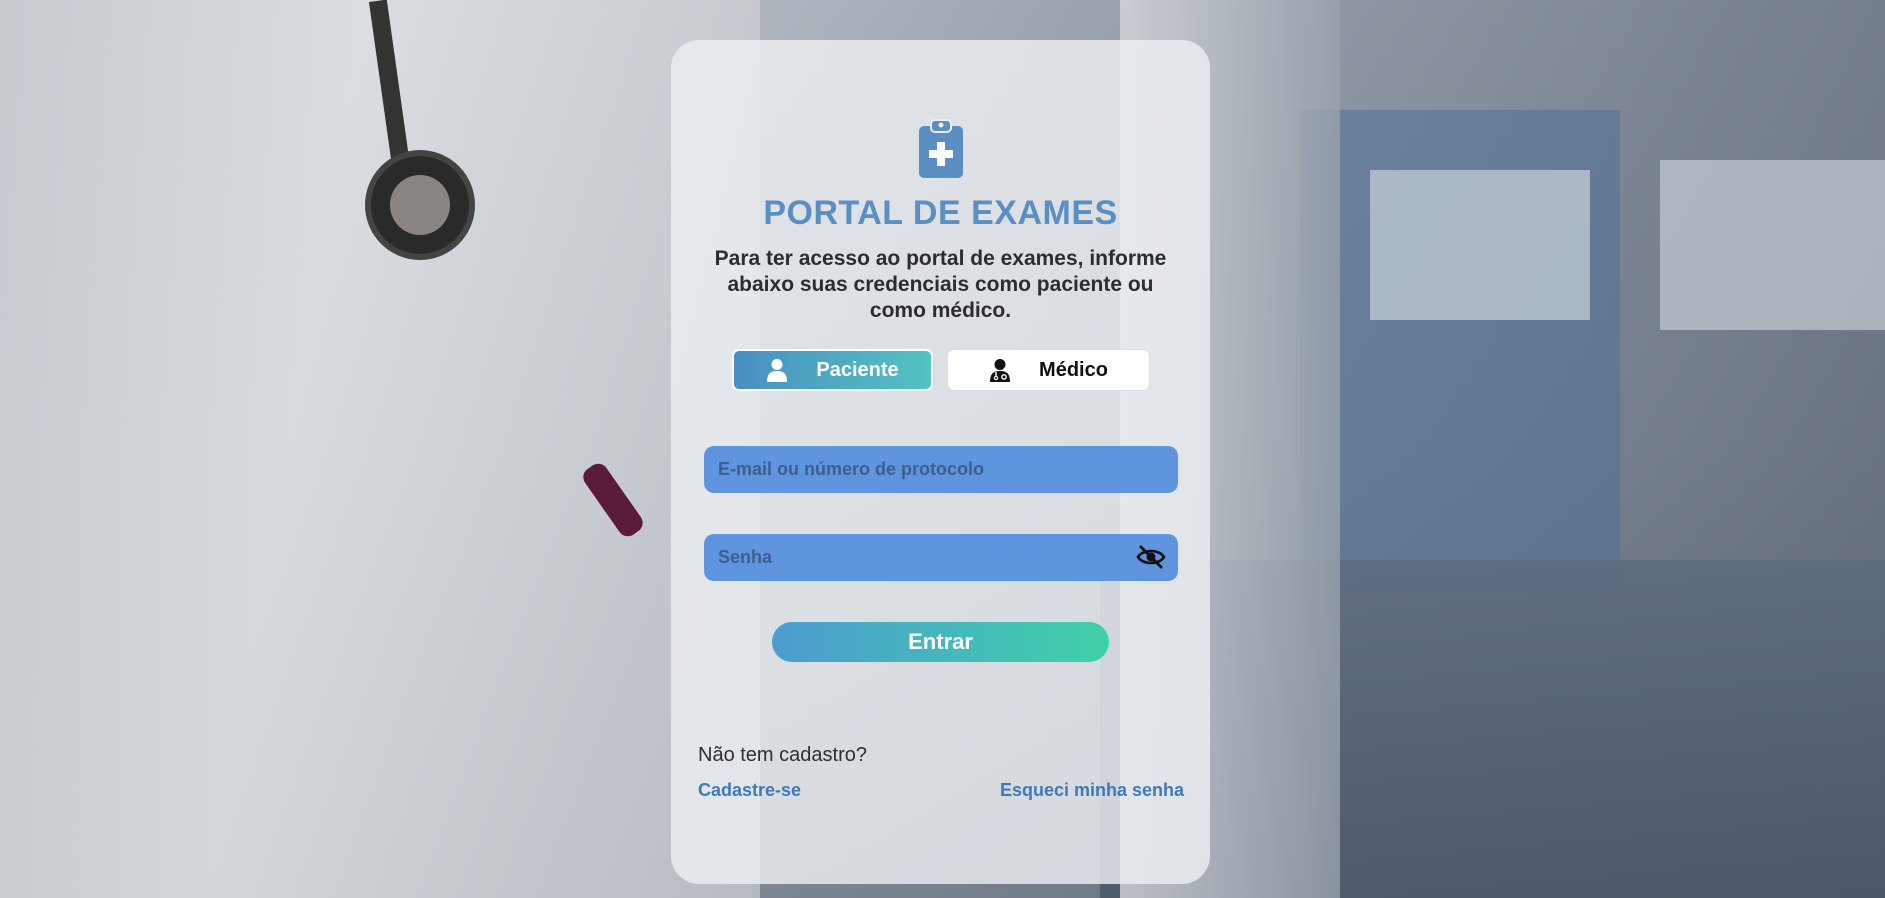 This screenshot has height=898, width=1885. I want to click on password-field, so click(941, 557).